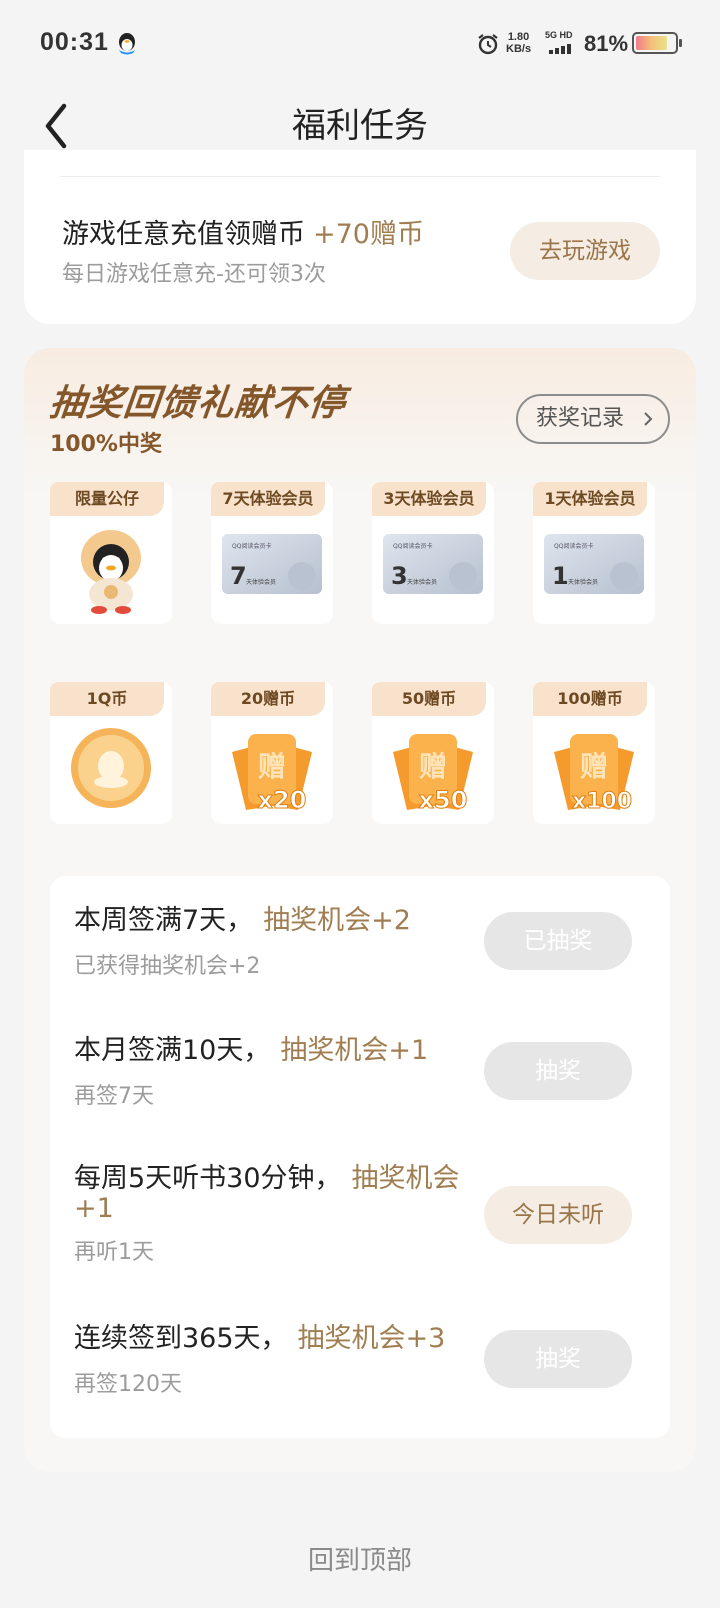 The height and width of the screenshot is (1608, 720). Describe the element at coordinates (107, 699) in the screenshot. I see `prize-label: 1Q币` at that location.